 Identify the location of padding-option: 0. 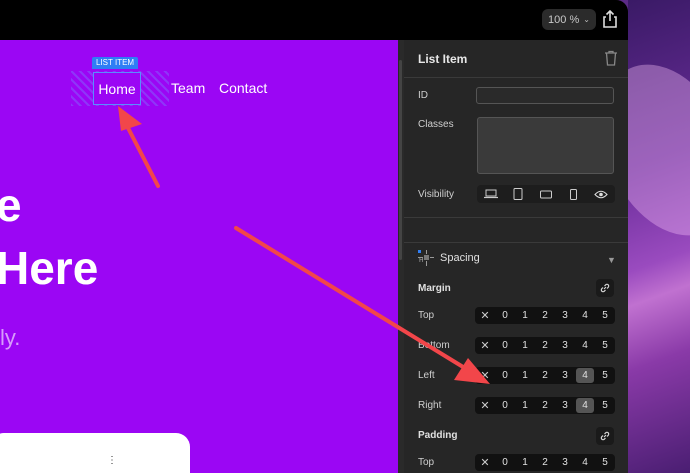
(505, 462).